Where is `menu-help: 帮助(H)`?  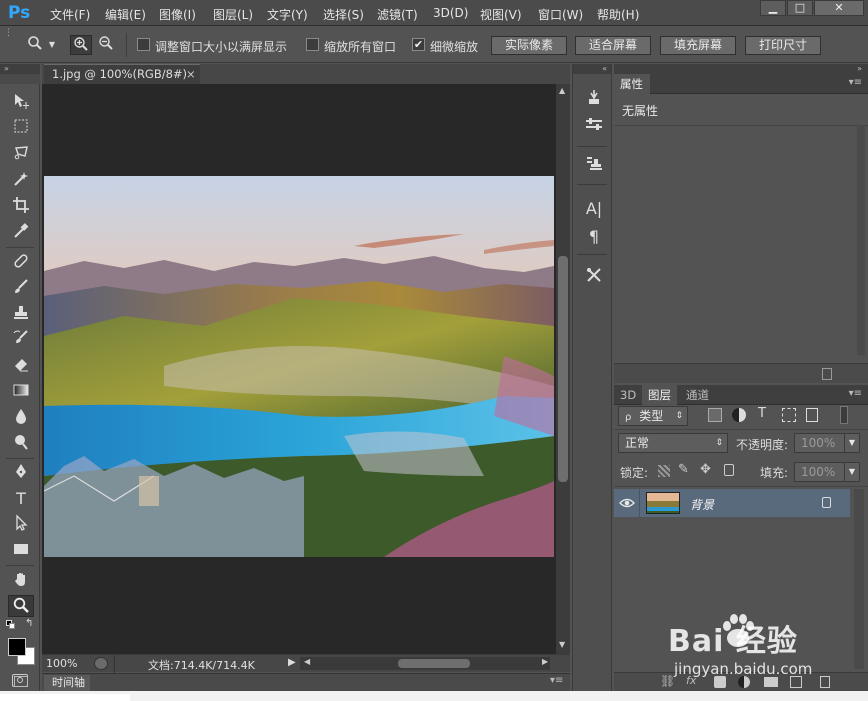
menu-help: 帮助(H) is located at coordinates (618, 14).